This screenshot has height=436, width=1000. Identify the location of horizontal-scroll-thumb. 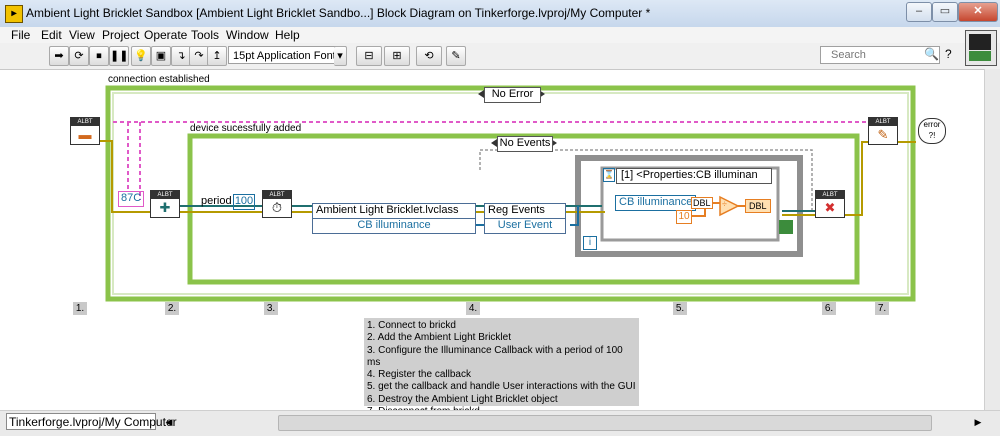
(605, 423).